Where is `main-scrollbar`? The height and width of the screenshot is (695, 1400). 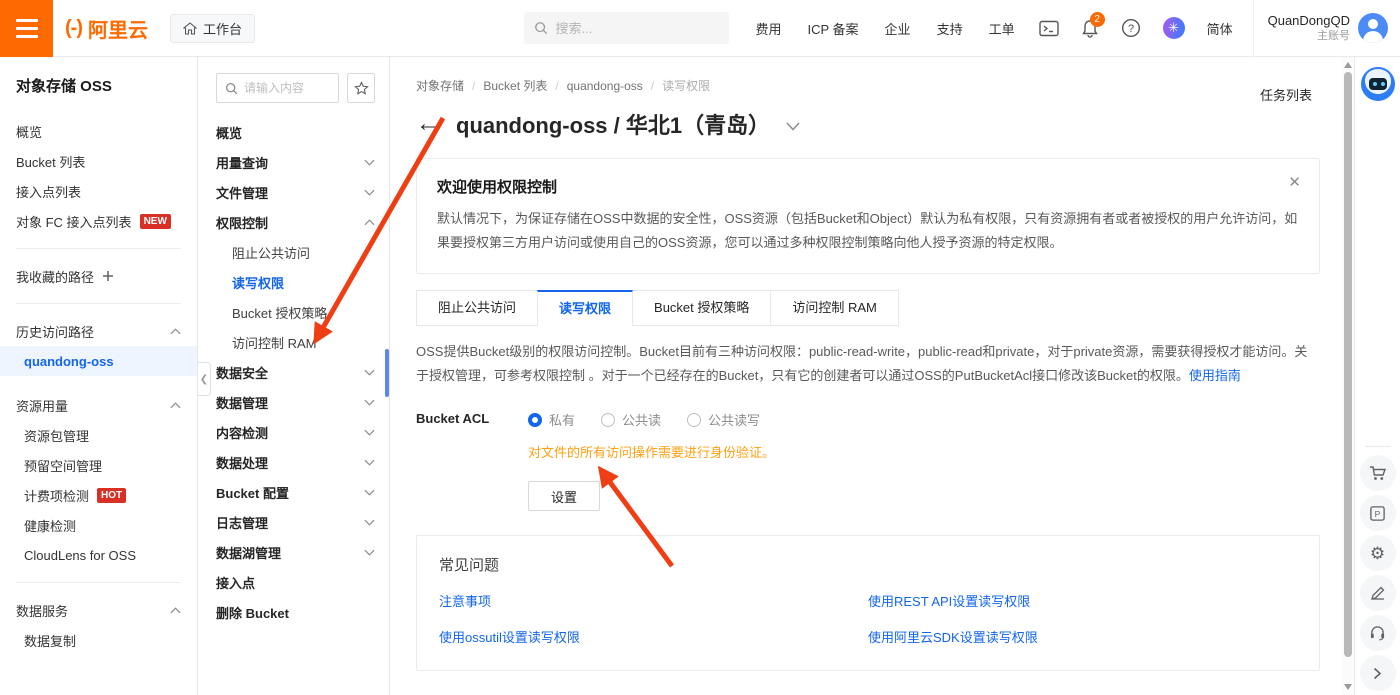
main-scrollbar is located at coordinates (1348, 376).